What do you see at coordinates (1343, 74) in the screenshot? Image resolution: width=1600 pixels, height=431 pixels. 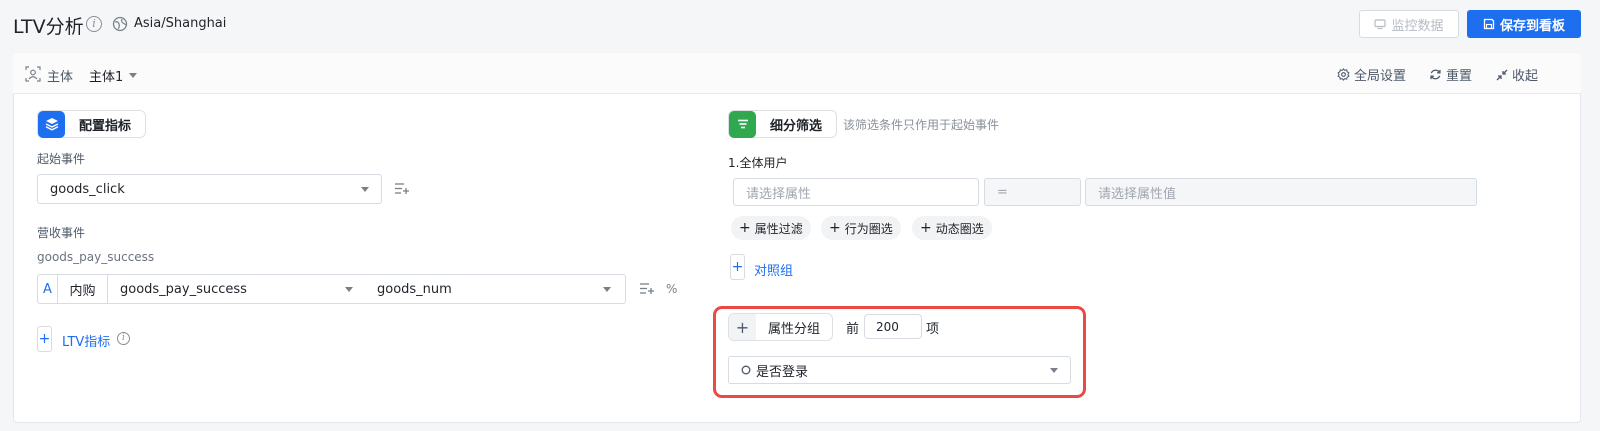 I see `gear-icon` at bounding box center [1343, 74].